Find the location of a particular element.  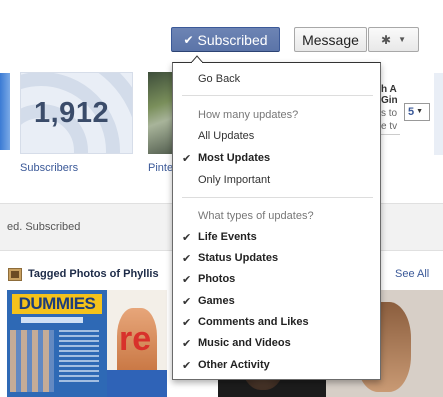

menu-item-photos: Photos is located at coordinates (216, 279).